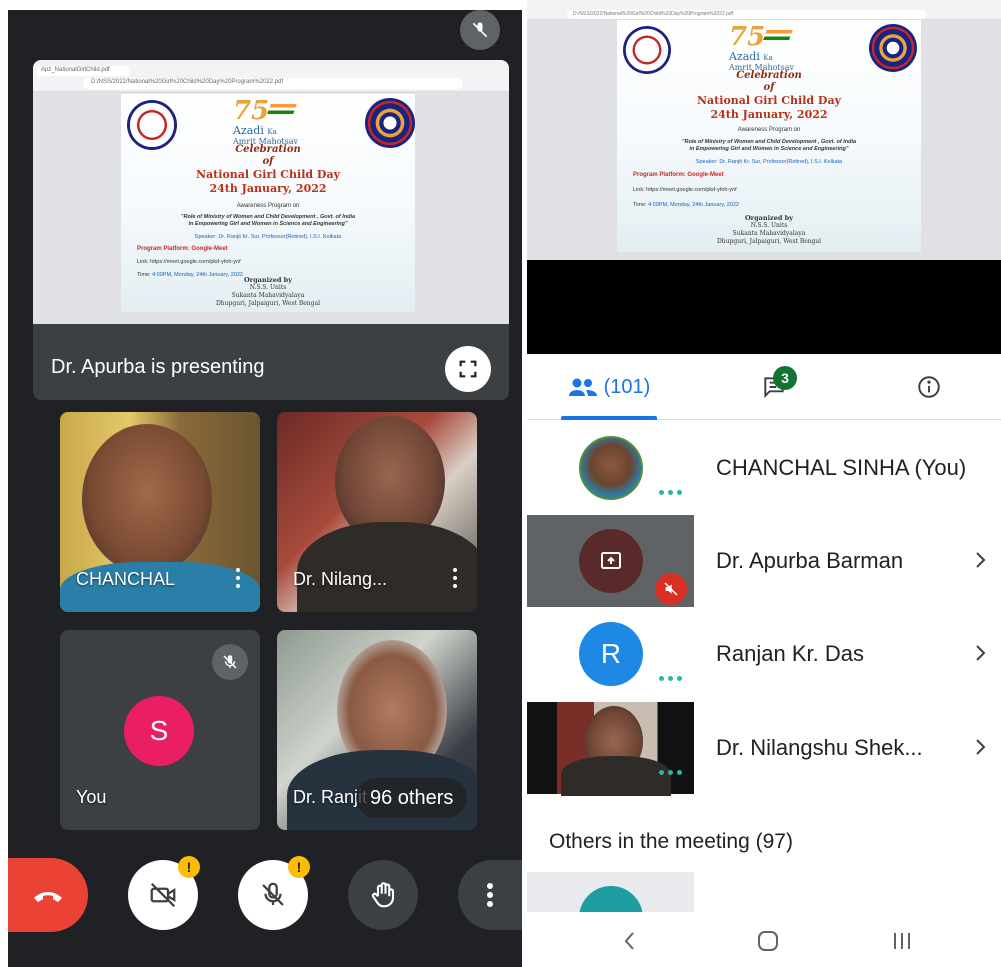 Image resolution: width=1001 pixels, height=967 pixels. What do you see at coordinates (609, 418) in the screenshot?
I see `active-tab-underline` at bounding box center [609, 418].